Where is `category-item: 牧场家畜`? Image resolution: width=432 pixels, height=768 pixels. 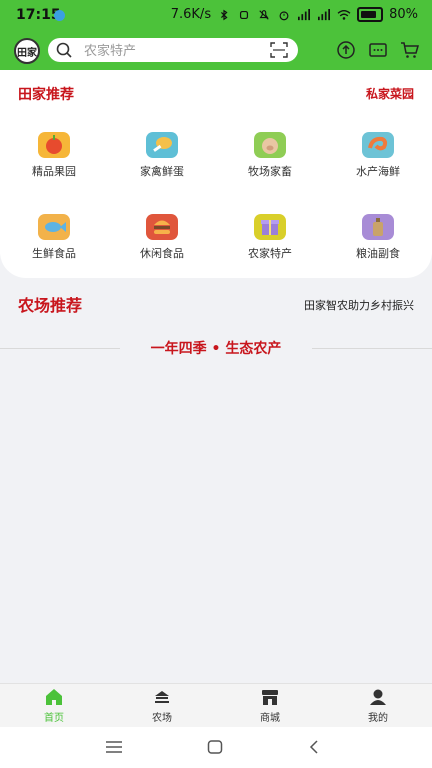
category-item: 牧场家畜 is located at coordinates (270, 155).